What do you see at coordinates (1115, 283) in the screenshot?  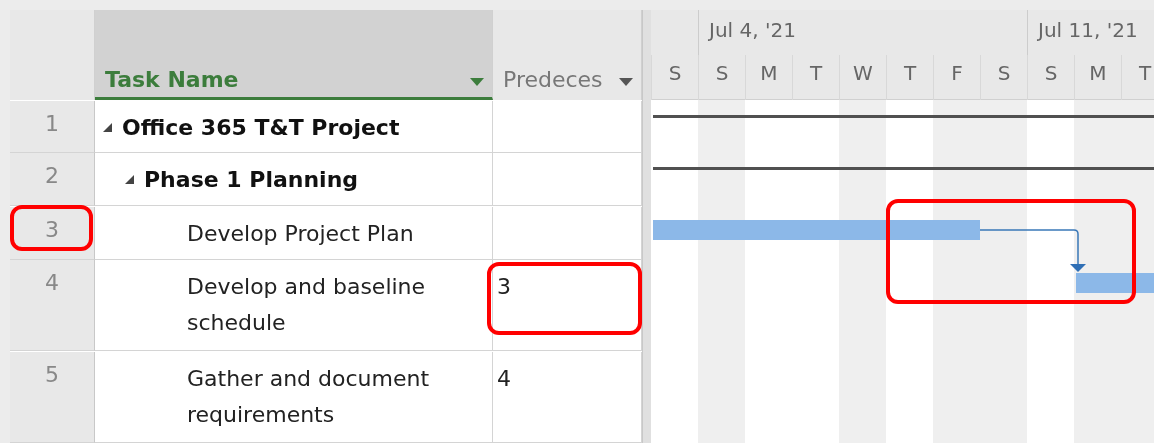 I see `task-bar` at bounding box center [1115, 283].